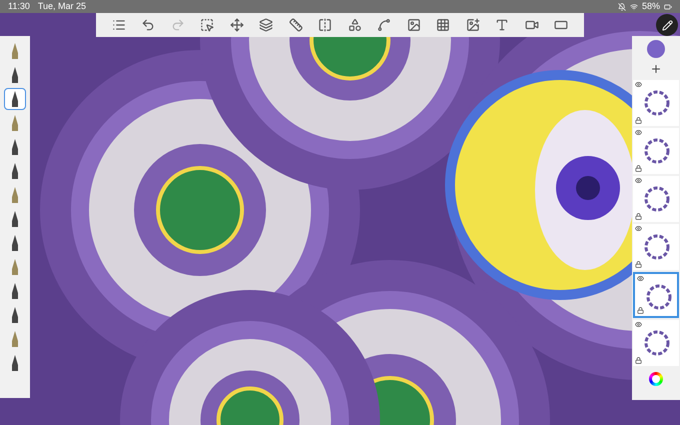 This screenshot has width=680, height=425. I want to click on mute-icon, so click(622, 6).